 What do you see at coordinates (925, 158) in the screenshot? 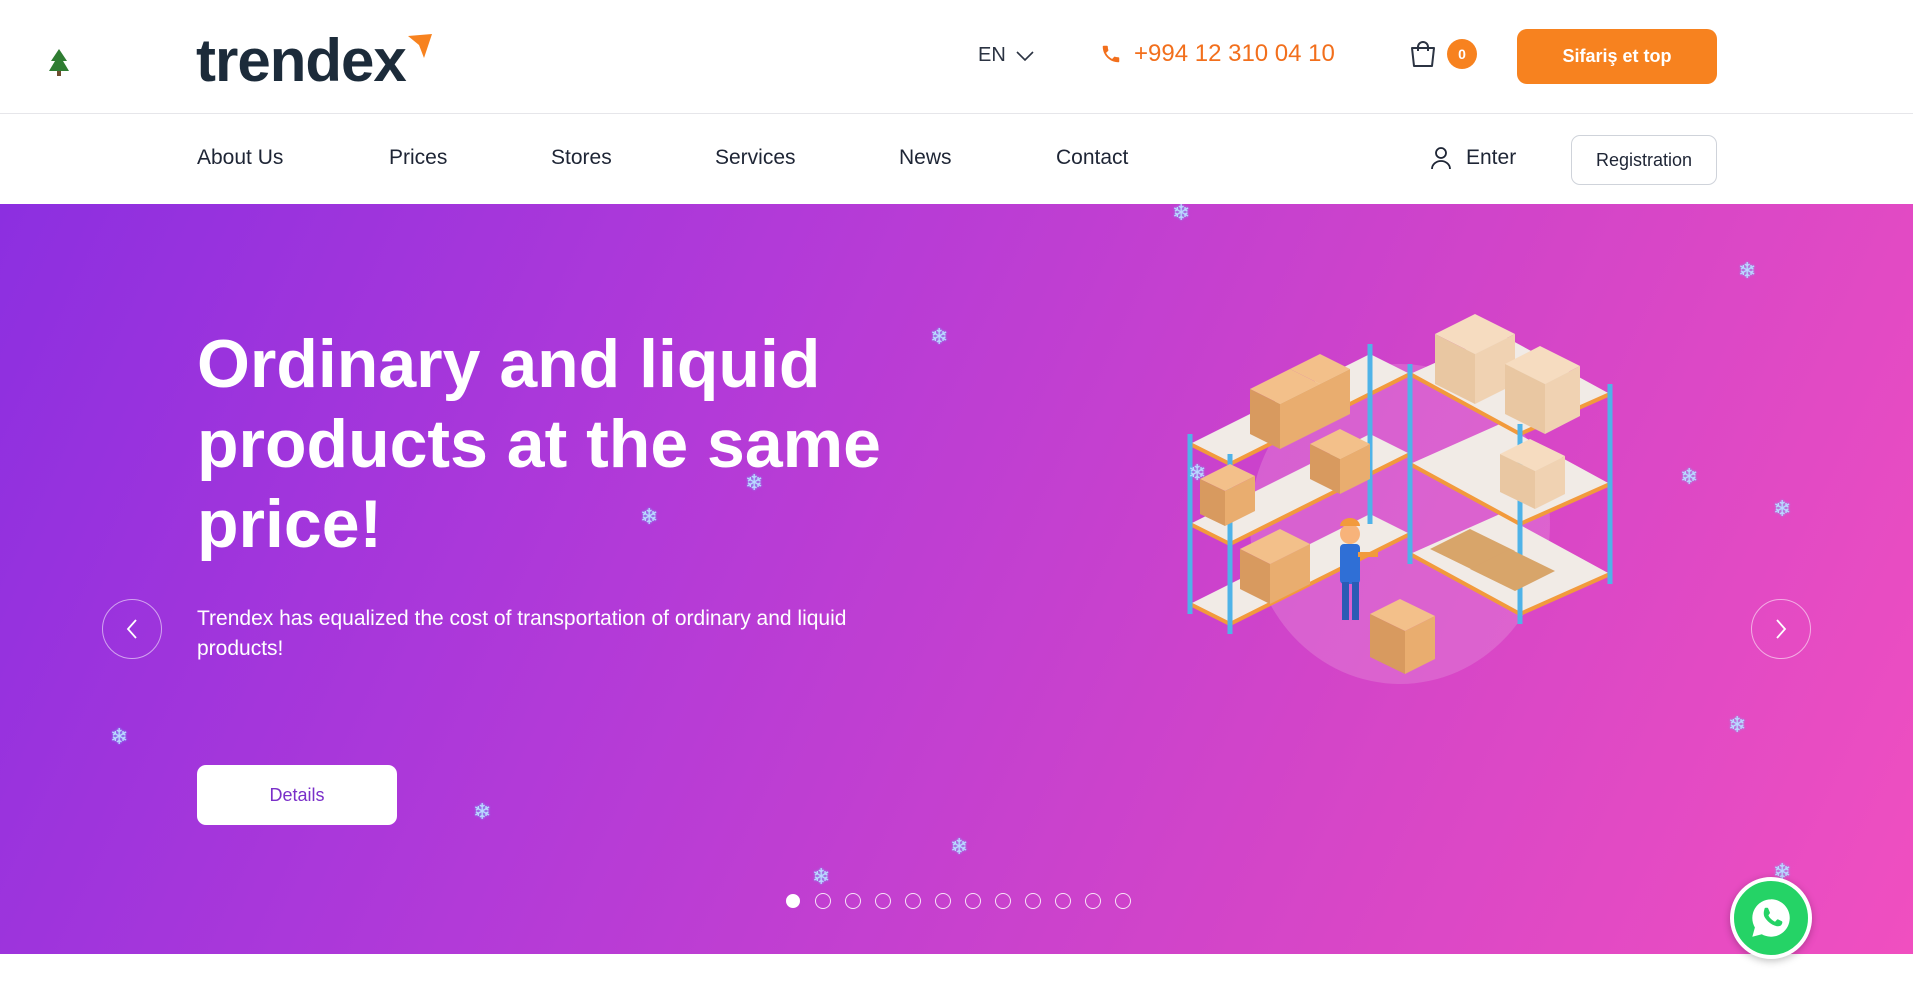
I see `nav-item-news: News` at bounding box center [925, 158].